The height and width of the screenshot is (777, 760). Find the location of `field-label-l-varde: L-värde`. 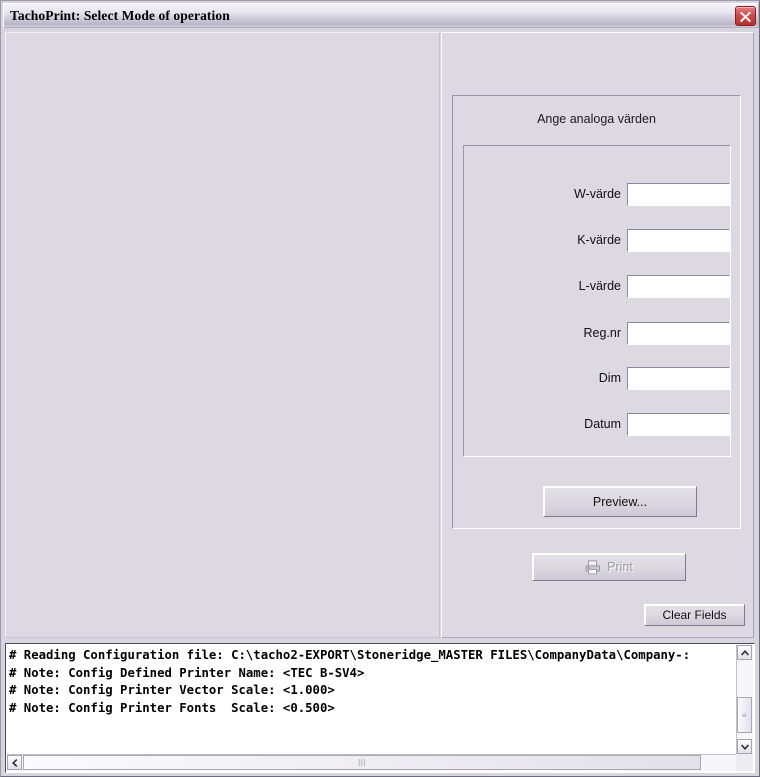

field-label-l-varde: L-värde is located at coordinates (599, 286).